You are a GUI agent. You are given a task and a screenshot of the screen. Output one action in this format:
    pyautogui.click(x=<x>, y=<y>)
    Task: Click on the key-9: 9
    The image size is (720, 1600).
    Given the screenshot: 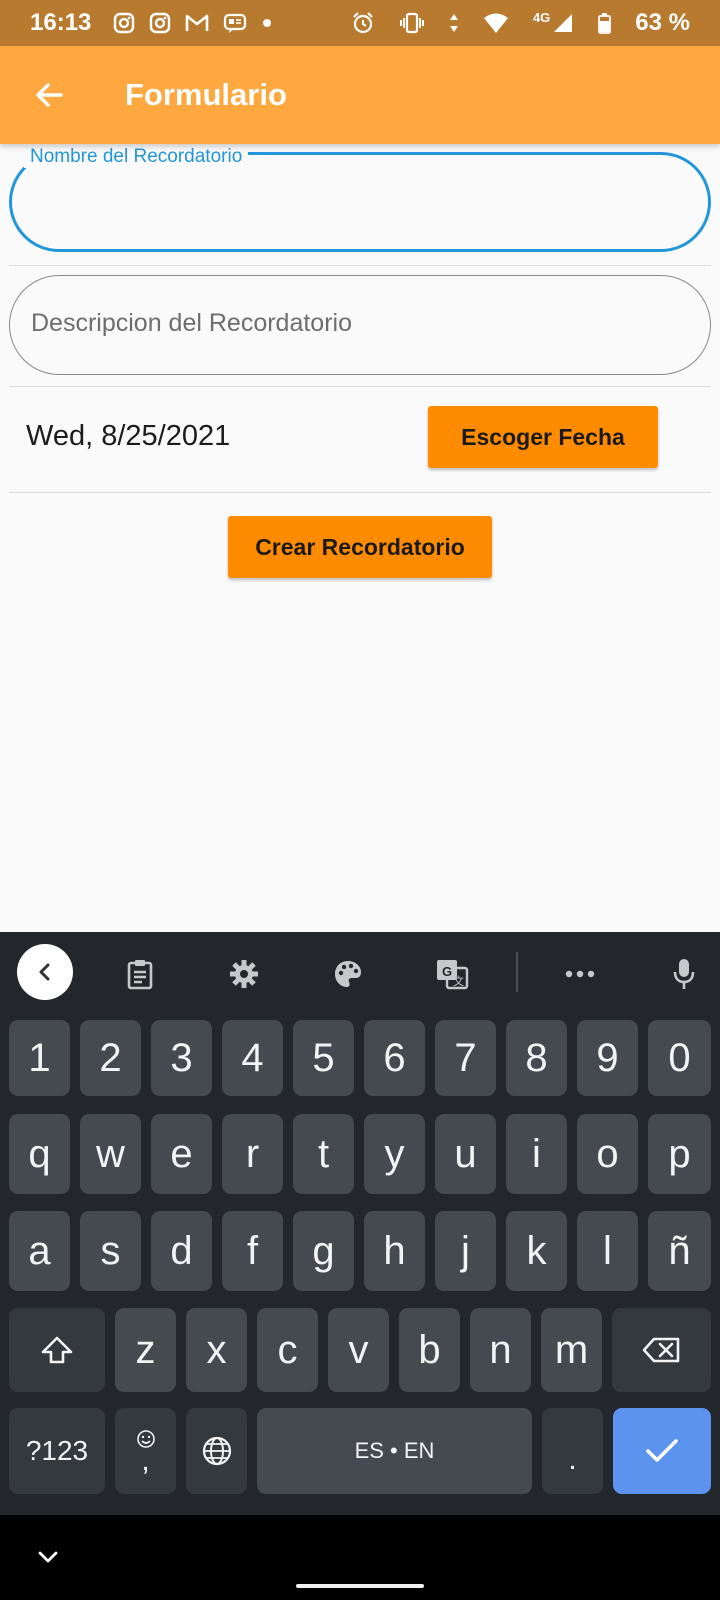 What is the action you would take?
    pyautogui.click(x=607, y=1058)
    